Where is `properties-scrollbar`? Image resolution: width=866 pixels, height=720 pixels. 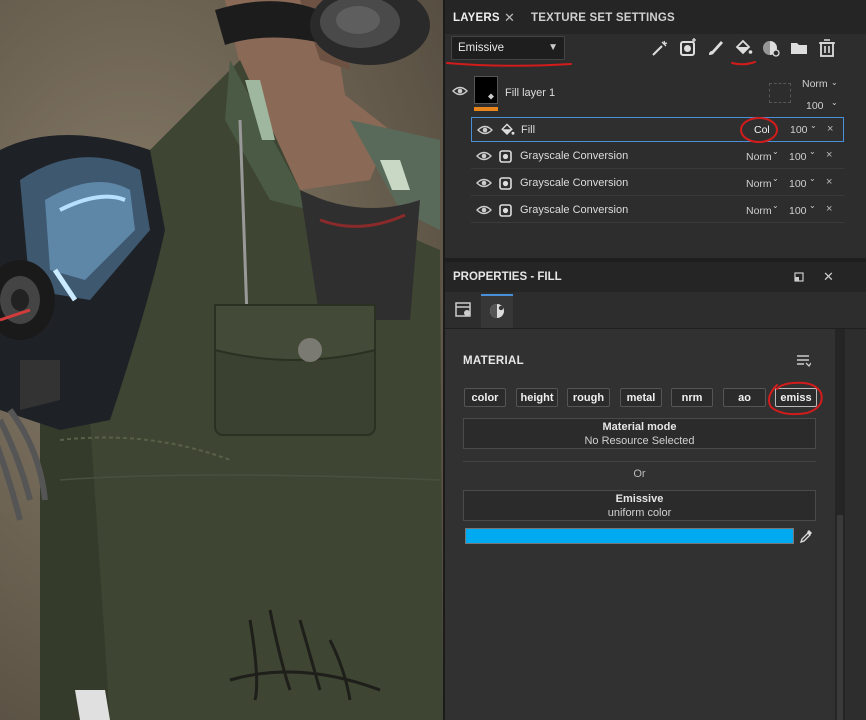 properties-scrollbar is located at coordinates (840, 524).